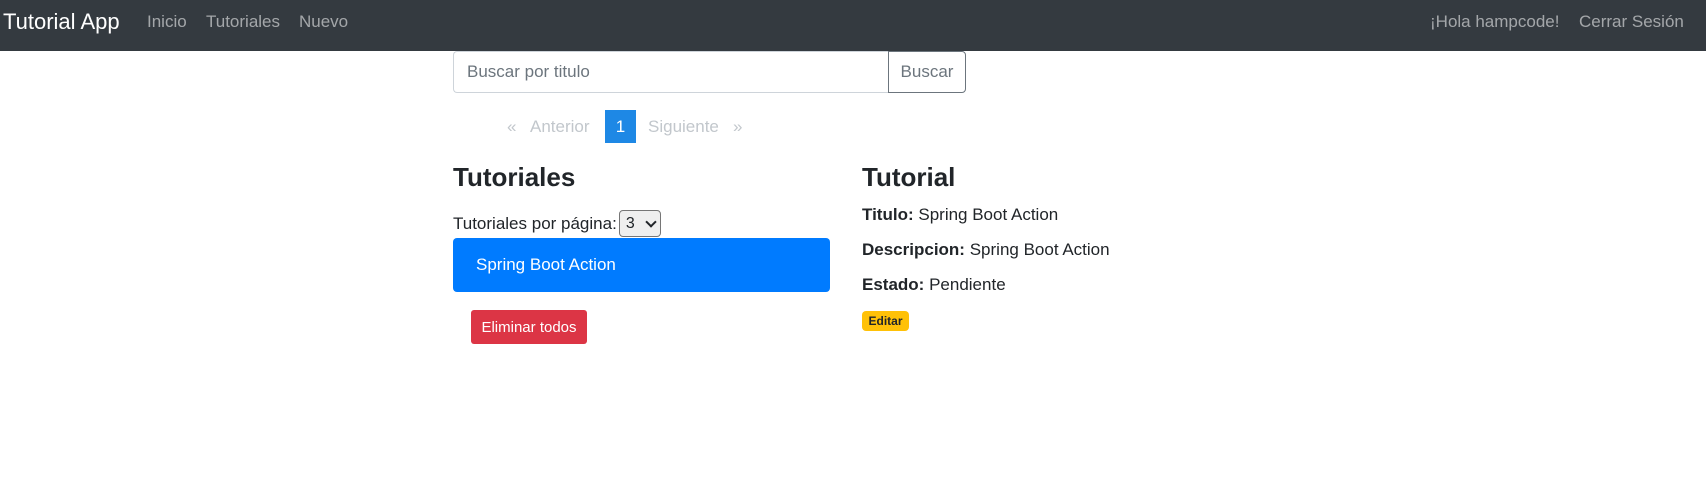  I want to click on nav-link-nuevo: Nuevo, so click(323, 22).